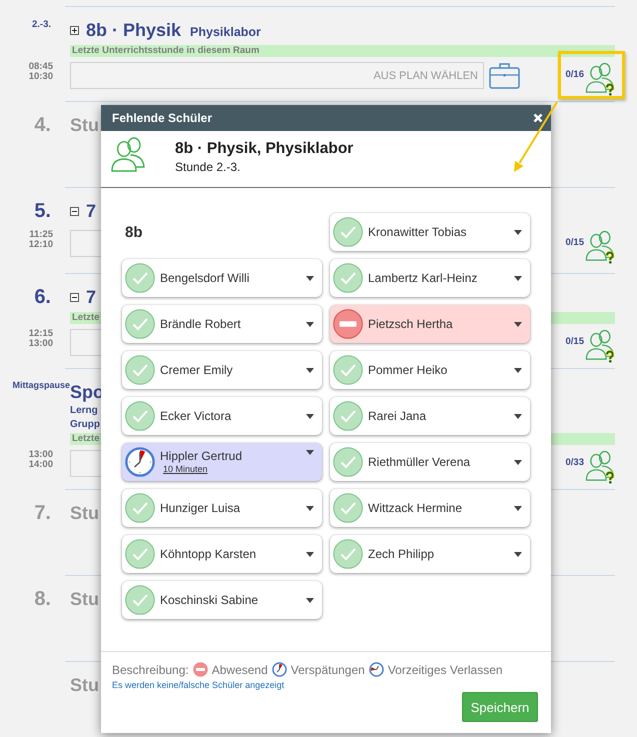  What do you see at coordinates (575, 74) in the screenshot?
I see `attendance-count: 0/16` at bounding box center [575, 74].